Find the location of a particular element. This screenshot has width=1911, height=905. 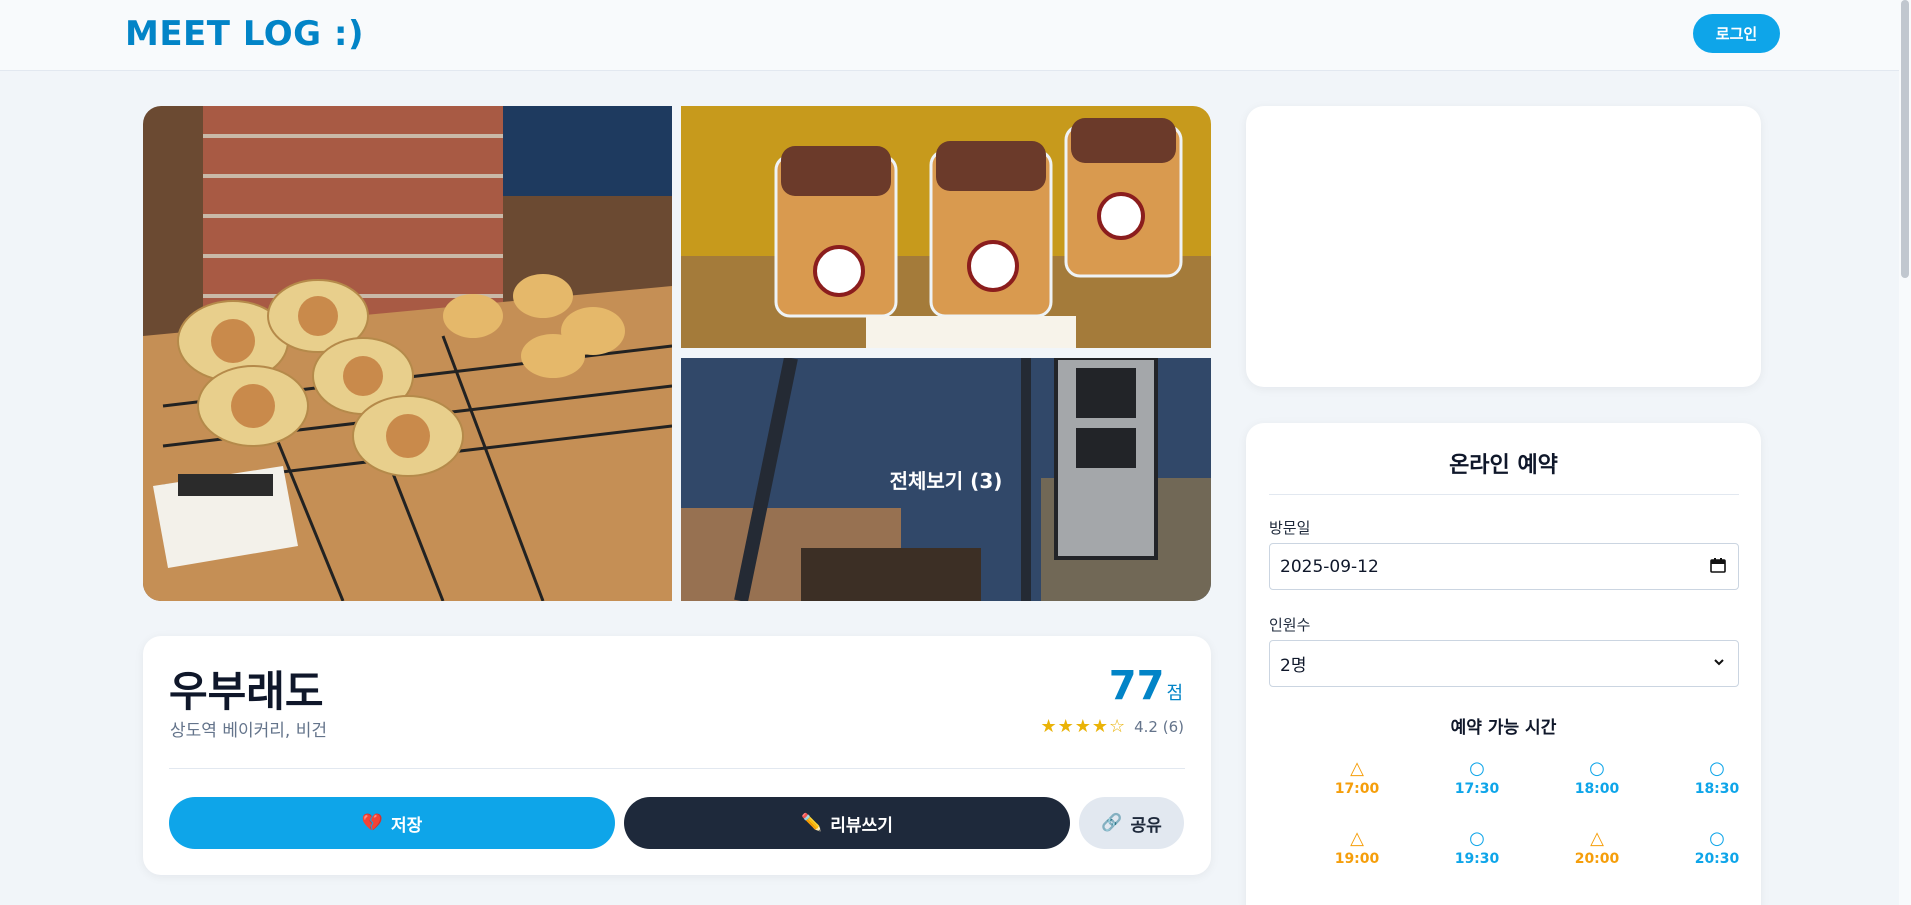

time-slot: △ 17:00 is located at coordinates (1357, 778).